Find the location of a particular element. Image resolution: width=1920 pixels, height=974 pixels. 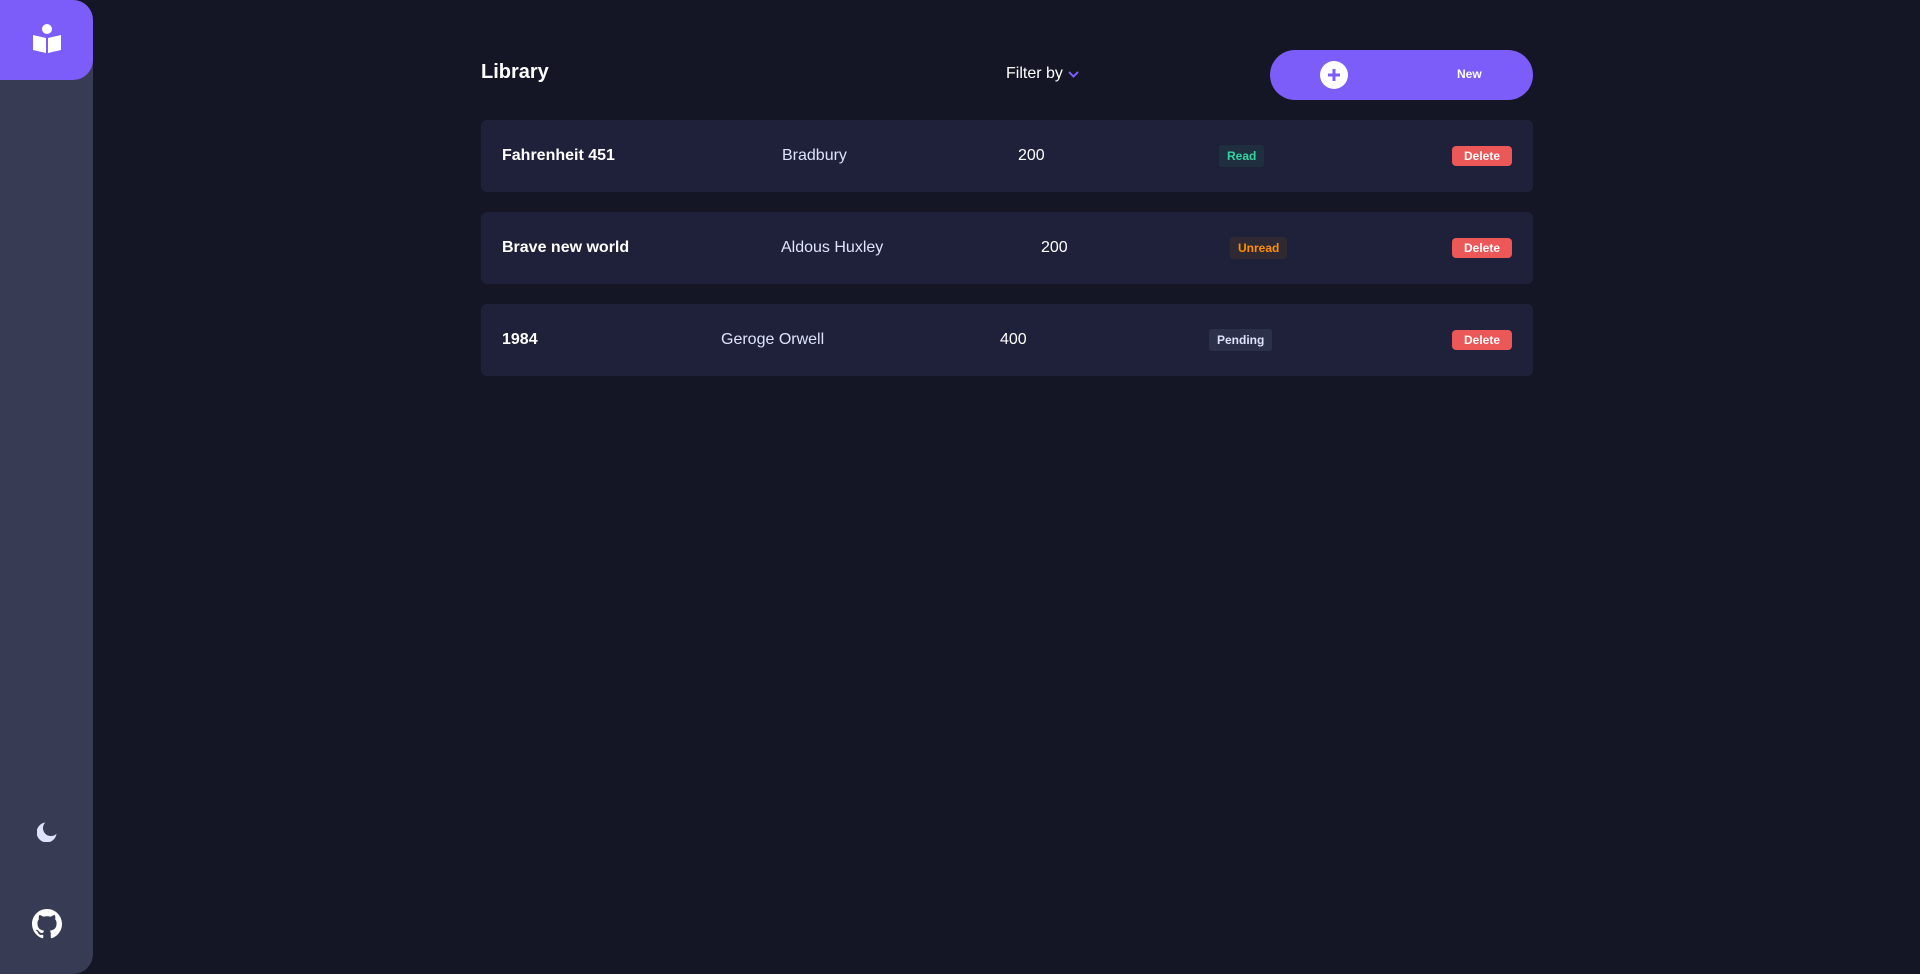

status-badge: Unread is located at coordinates (1259, 248).